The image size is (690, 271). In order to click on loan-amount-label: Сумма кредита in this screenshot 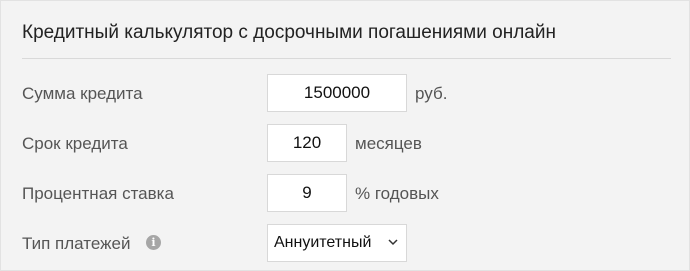, I will do `click(82, 93)`.